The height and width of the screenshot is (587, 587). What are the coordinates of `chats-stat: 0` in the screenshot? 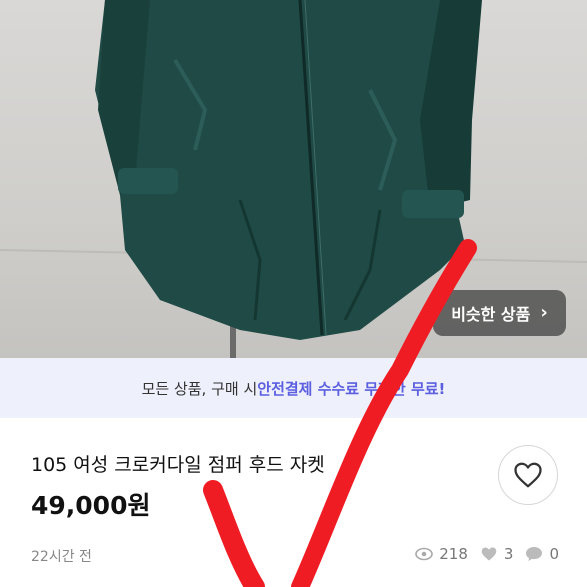 It's located at (542, 554).